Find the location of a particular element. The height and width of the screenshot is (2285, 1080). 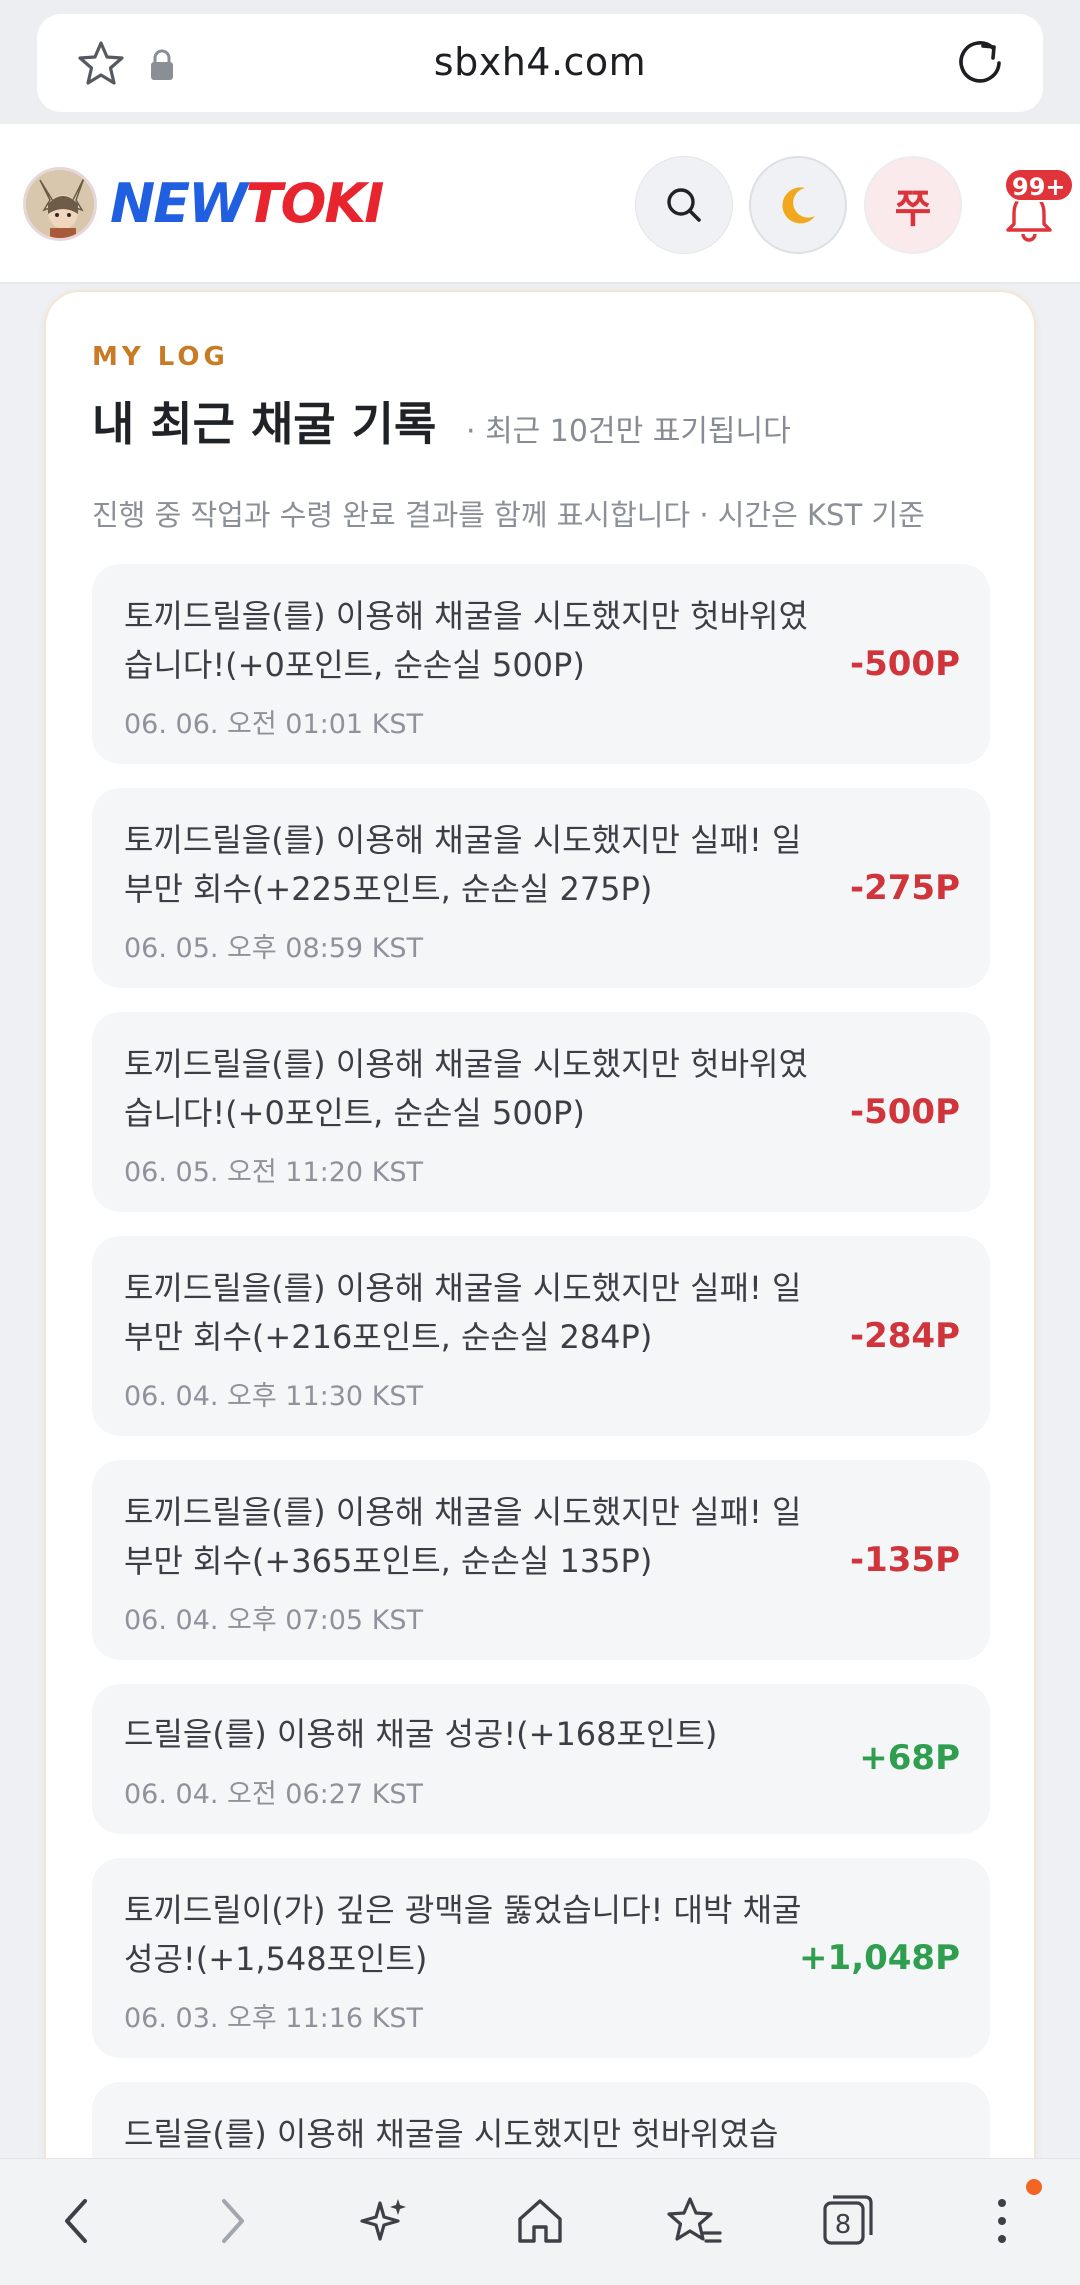

search-icon is located at coordinates (684, 205).